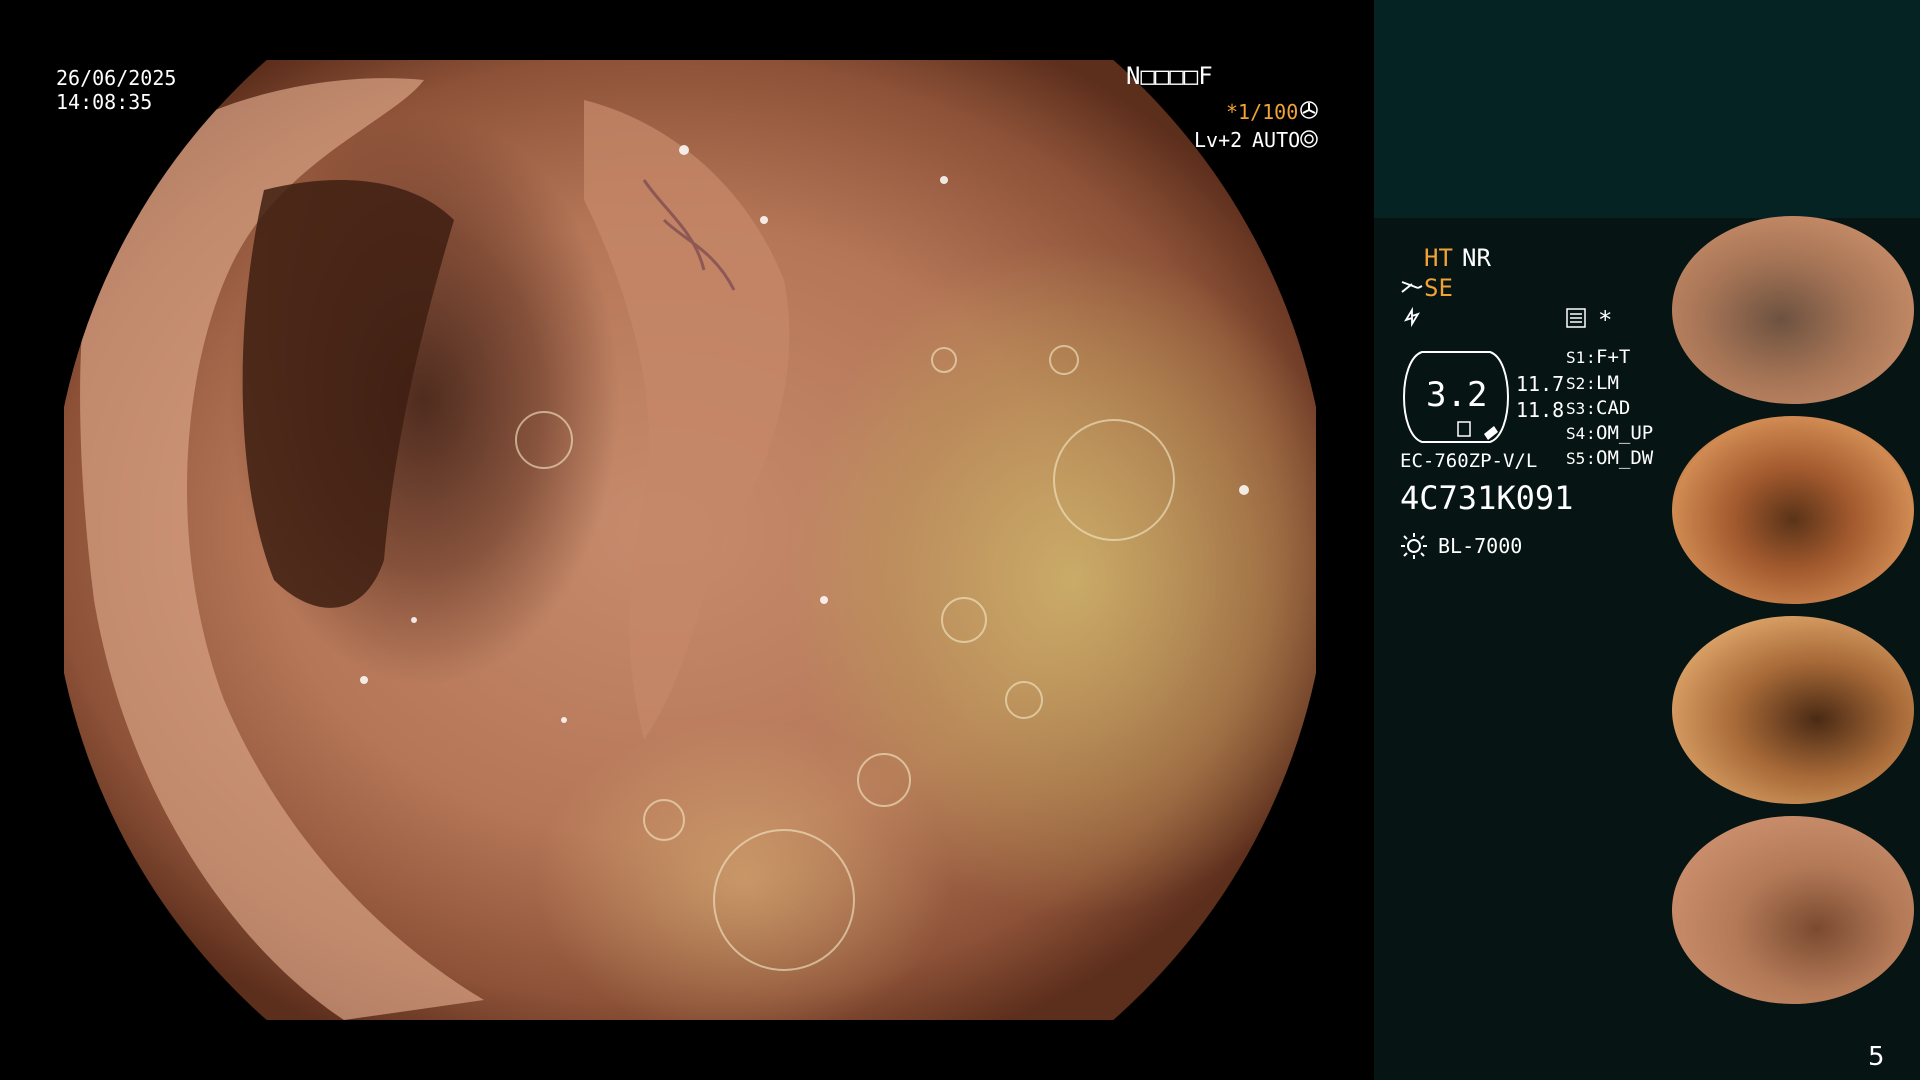  What do you see at coordinates (1625, 458) in the screenshot?
I see `switch-value: OM_DW` at bounding box center [1625, 458].